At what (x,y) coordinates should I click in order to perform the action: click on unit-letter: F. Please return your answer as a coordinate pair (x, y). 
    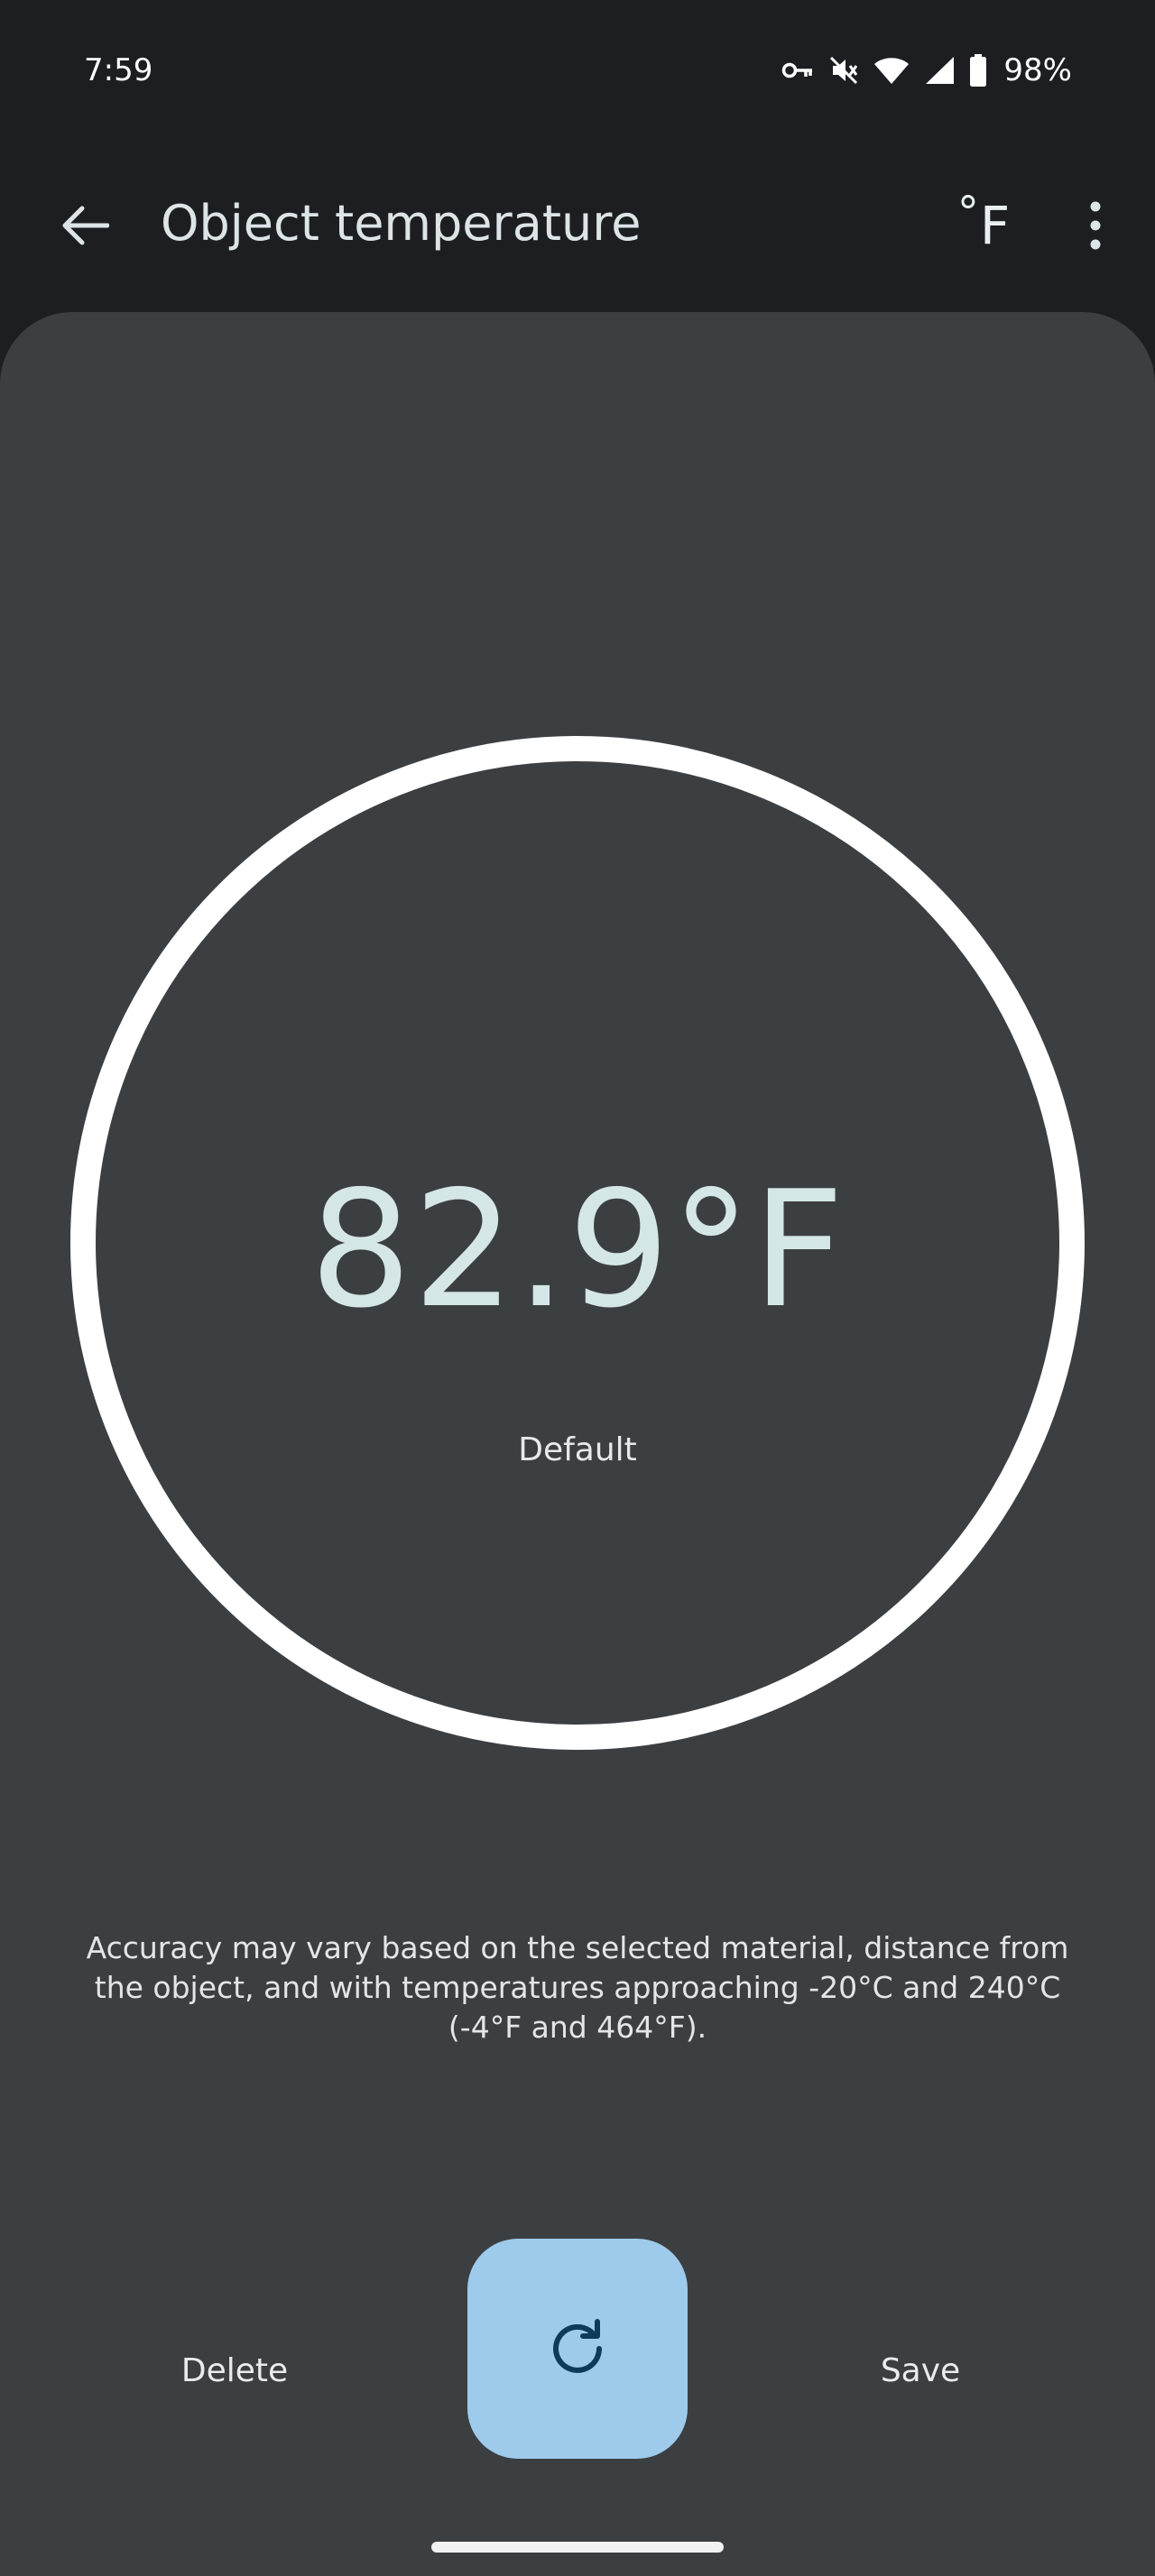
    Looking at the image, I should click on (995, 226).